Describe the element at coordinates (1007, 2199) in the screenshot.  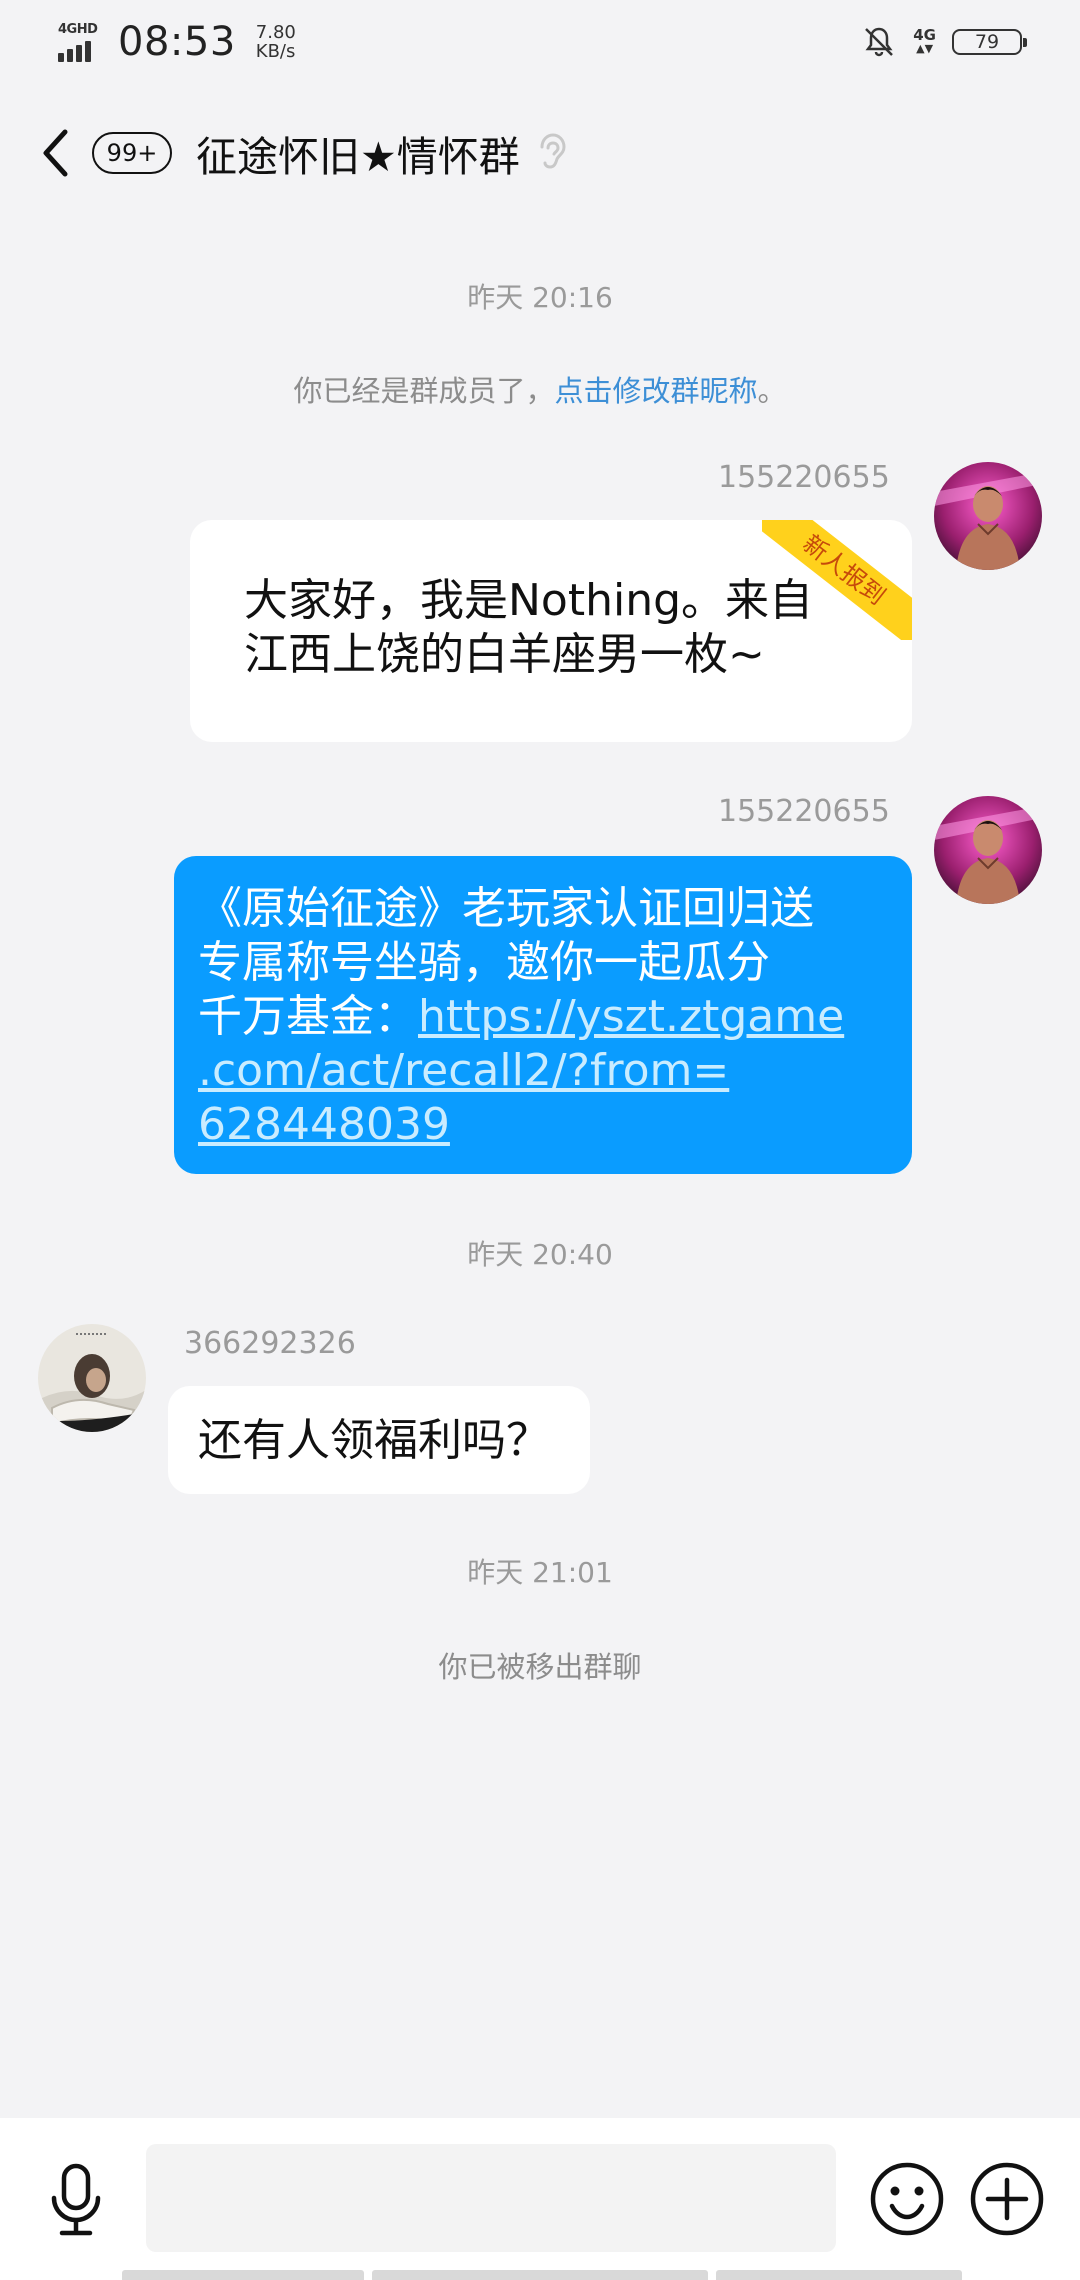
I see `plus-icon` at that location.